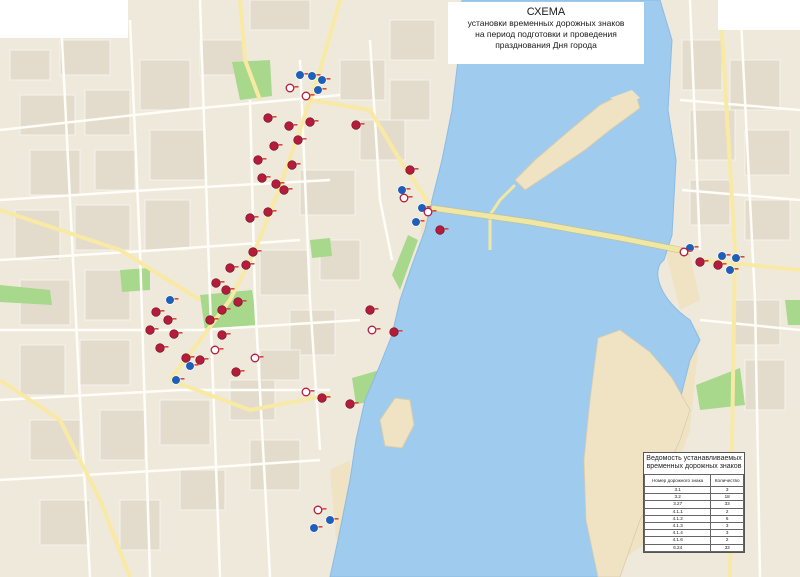 The height and width of the screenshot is (577, 800). What do you see at coordinates (546, 45) in the screenshot?
I see `scheme-subtitle-line-3: празднования Дня города` at bounding box center [546, 45].